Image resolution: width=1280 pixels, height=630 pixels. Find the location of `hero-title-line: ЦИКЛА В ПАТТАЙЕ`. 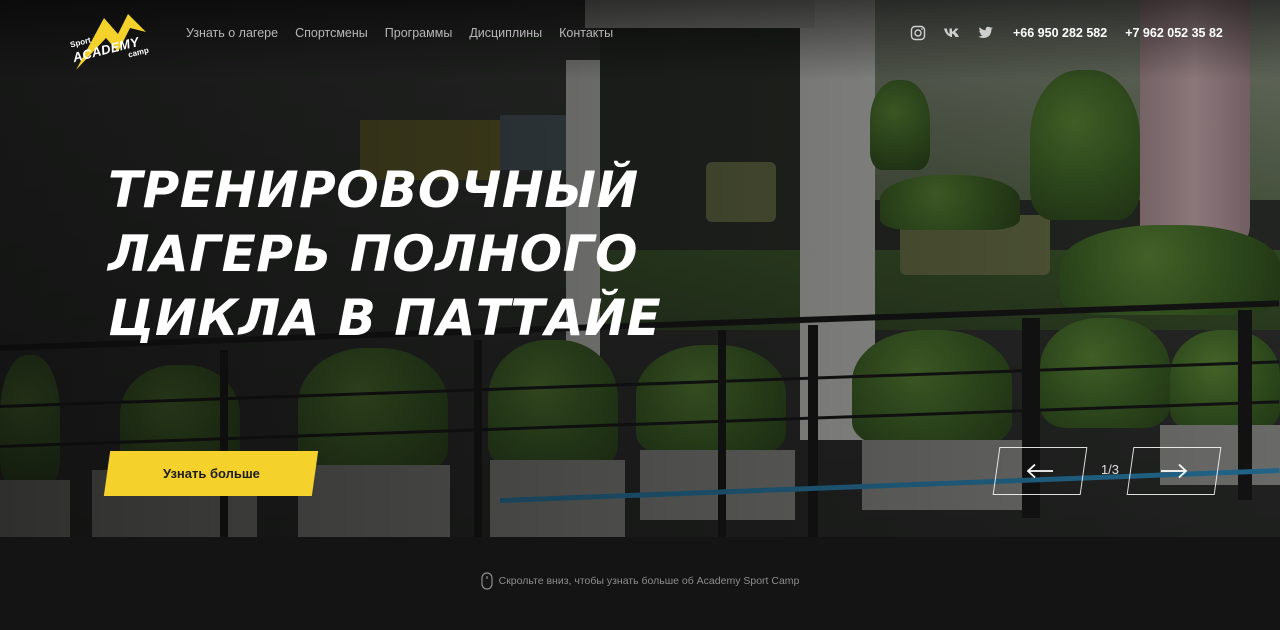

hero-title-line: ЦИКЛА В ПАТТАЙЕ is located at coordinates (385, 318).